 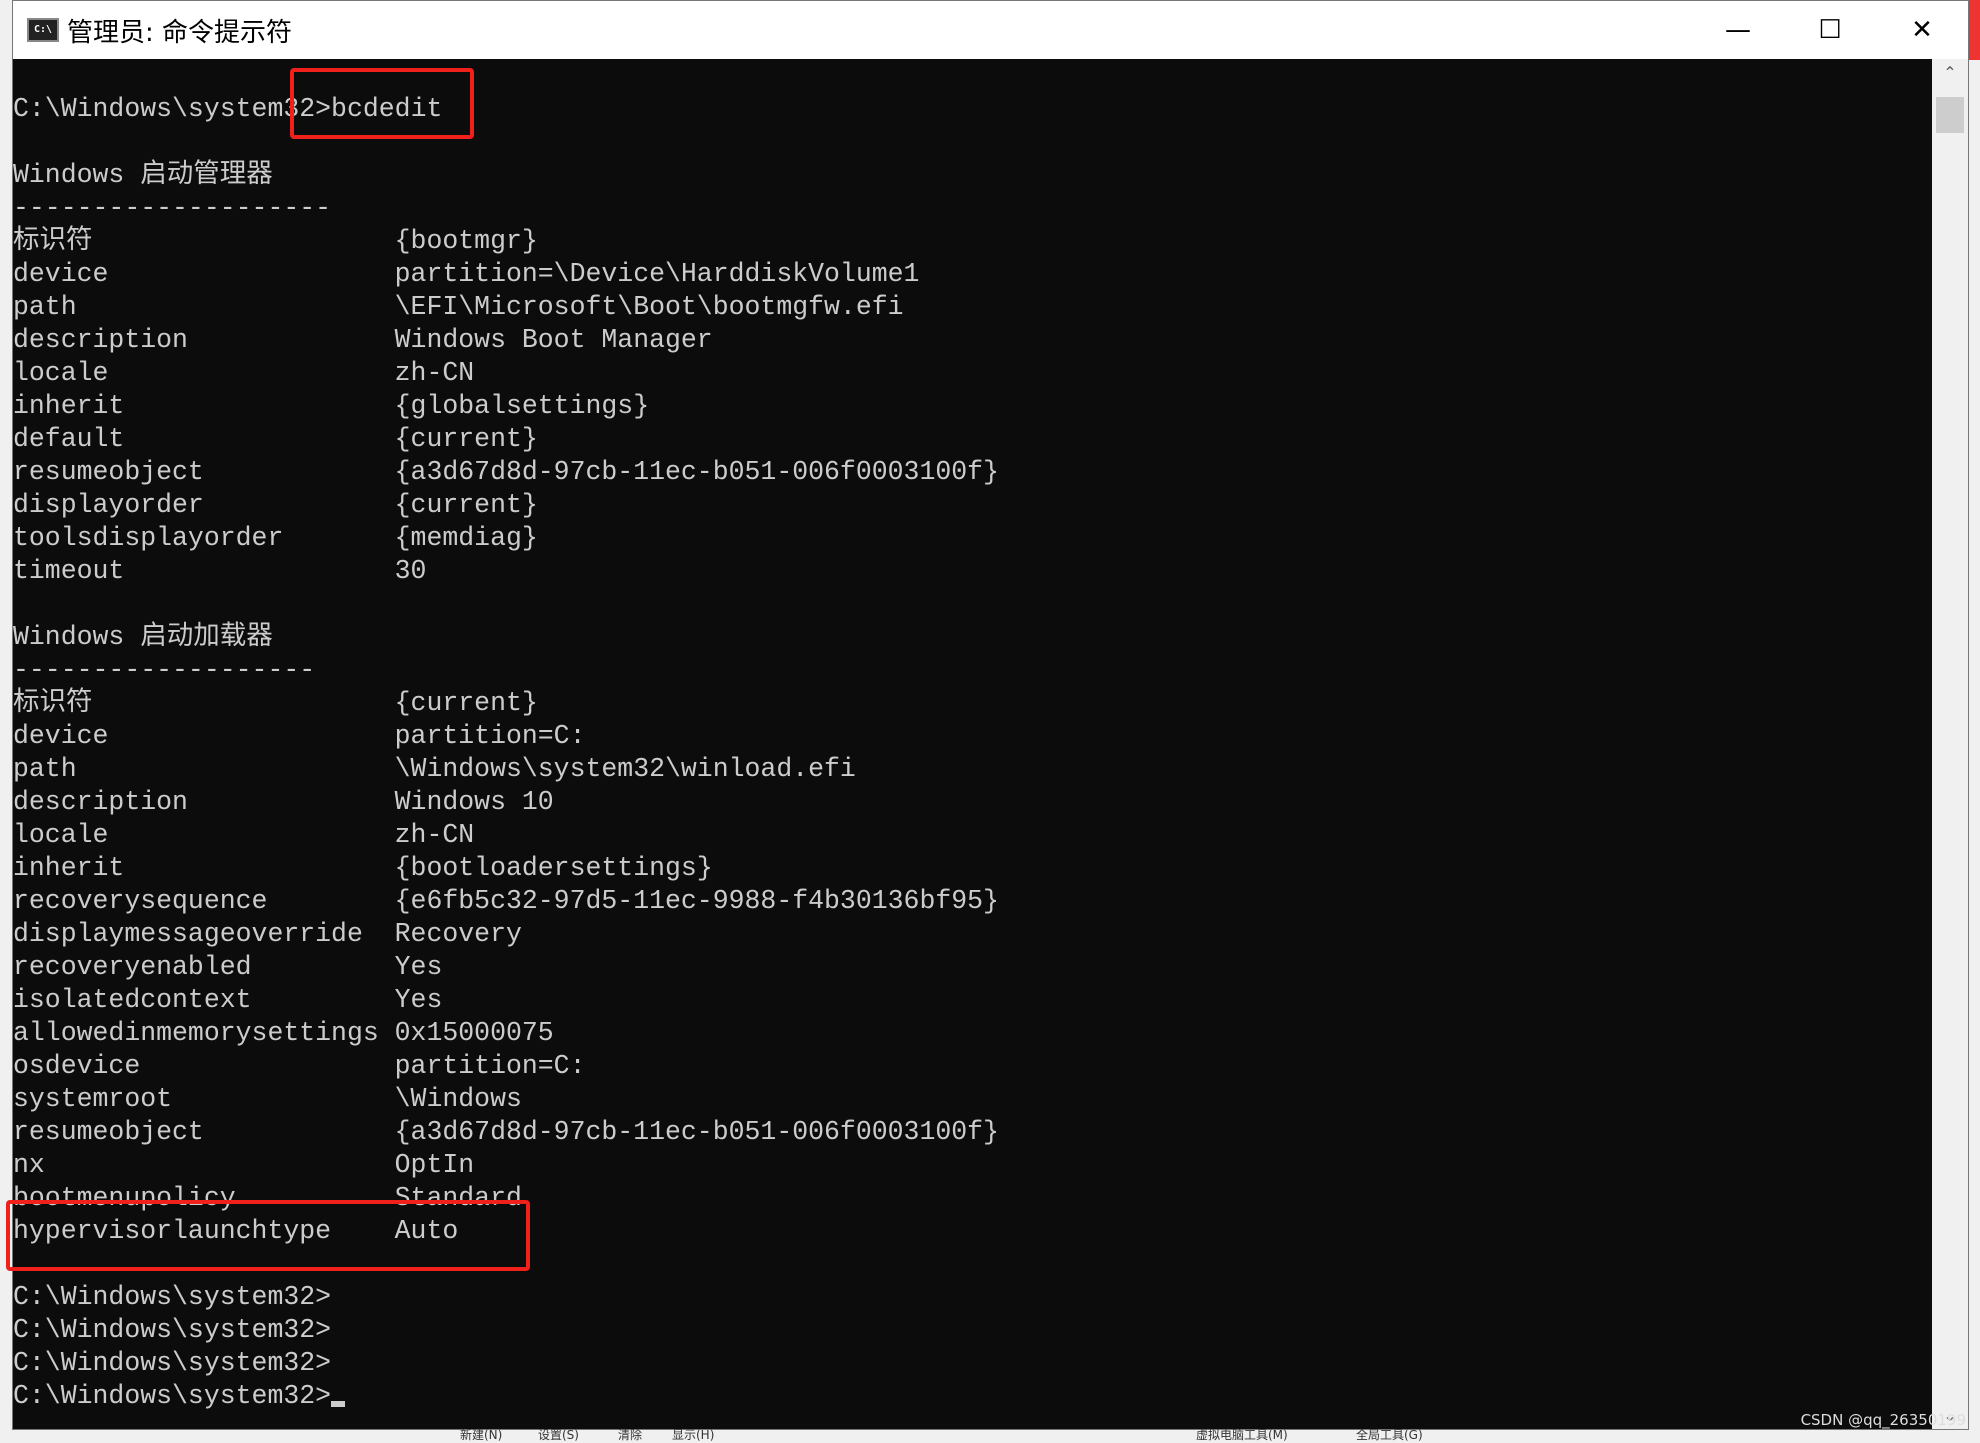 I want to click on background-menu: 新建(N) 设置(S) 清除 显示(H) 虚拟电脑工具(M) 全局工具(G), so click(x=990, y=1435).